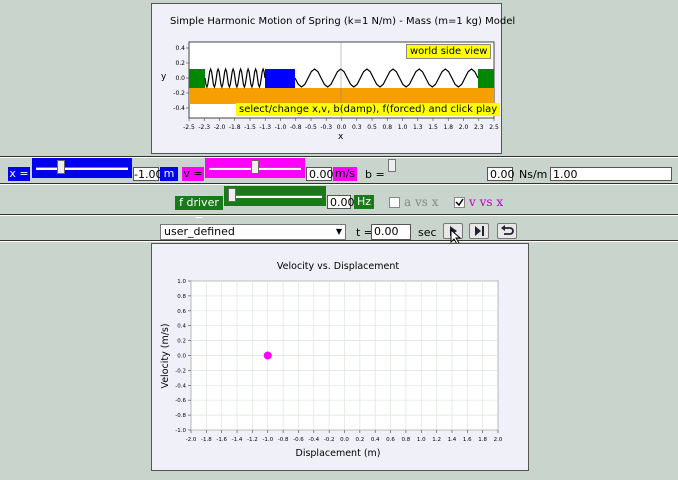 This screenshot has width=678, height=480. What do you see at coordinates (486, 202) in the screenshot?
I see `v-vs-x-label: v vs x` at bounding box center [486, 202].